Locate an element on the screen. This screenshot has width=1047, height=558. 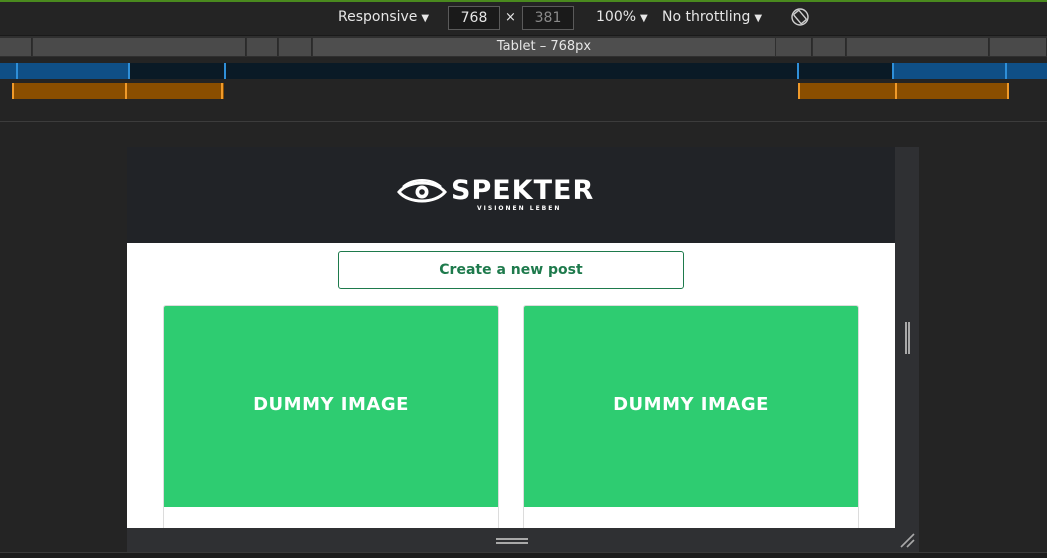
media-query-bar: Tablet – 768px is located at coordinates (523, 46).